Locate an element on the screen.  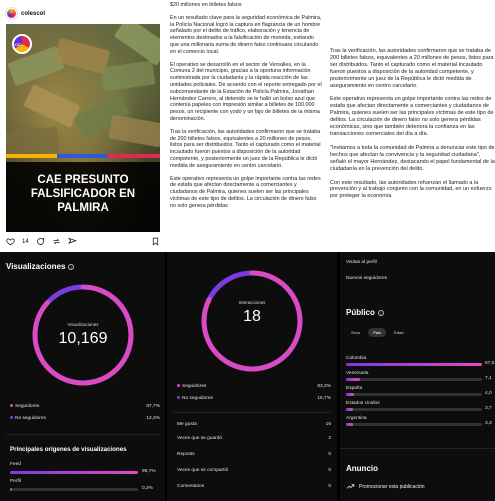
legend-value: 16,7% is located at coordinates (324, 398).